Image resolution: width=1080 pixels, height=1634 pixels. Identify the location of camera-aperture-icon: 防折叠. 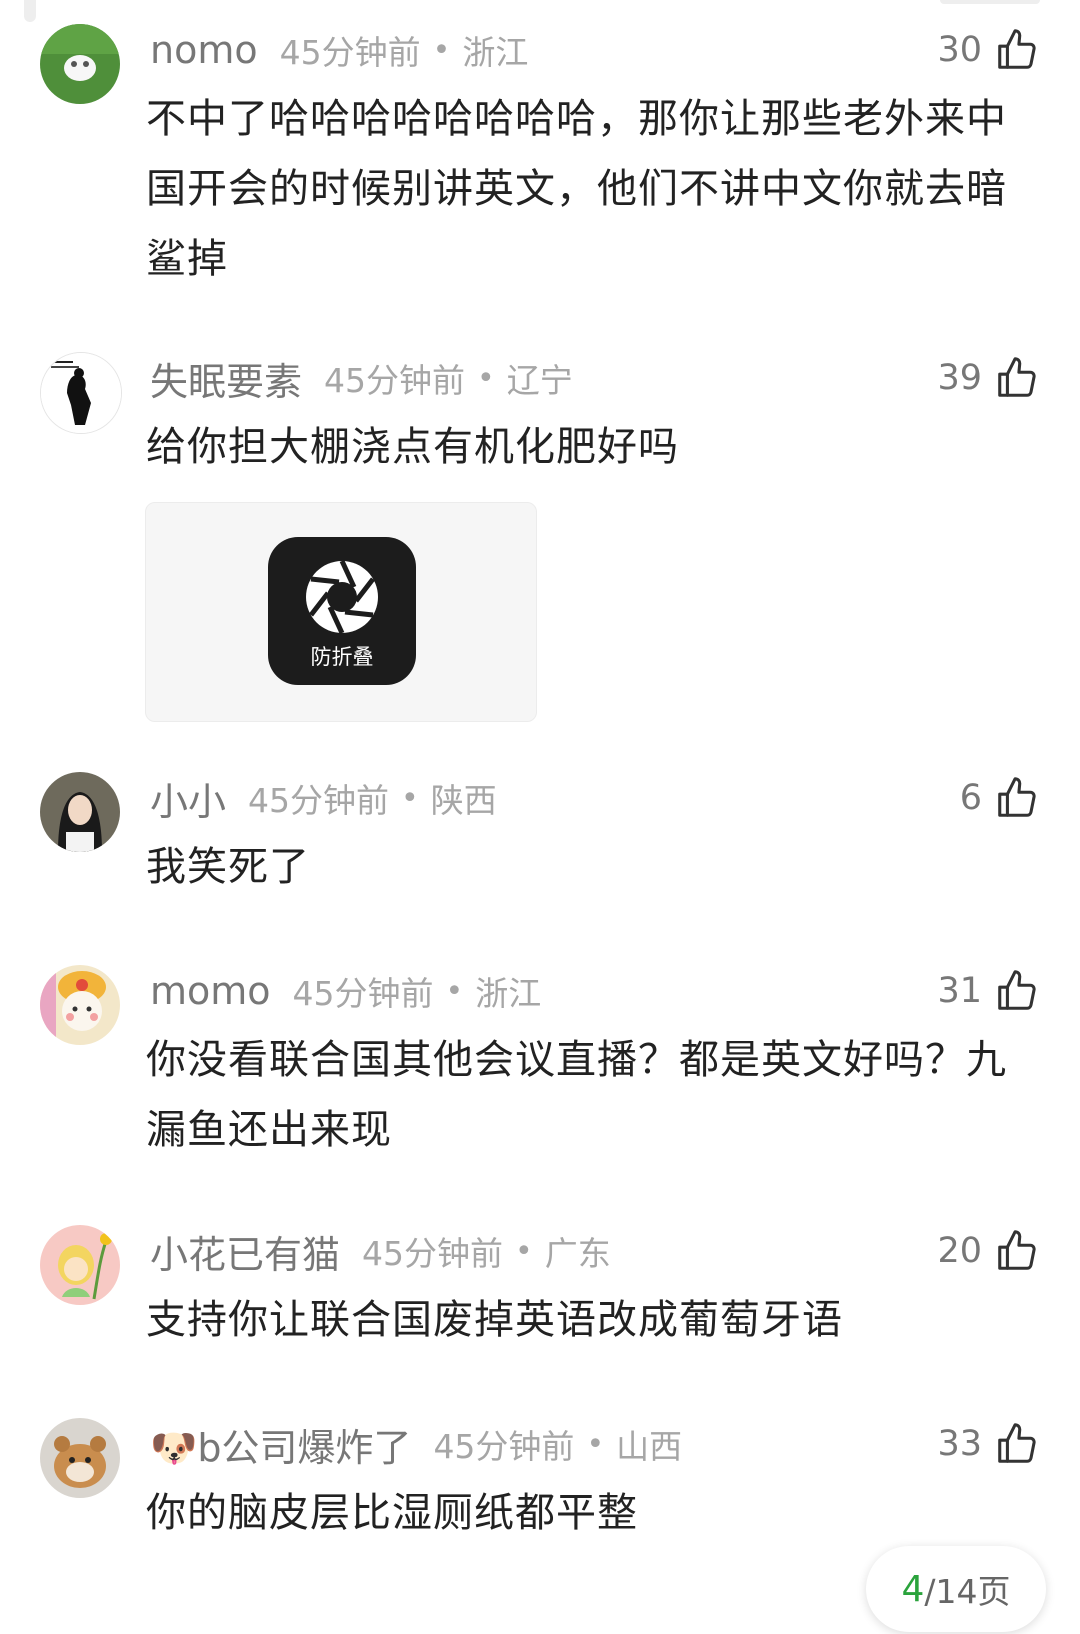
(342, 611).